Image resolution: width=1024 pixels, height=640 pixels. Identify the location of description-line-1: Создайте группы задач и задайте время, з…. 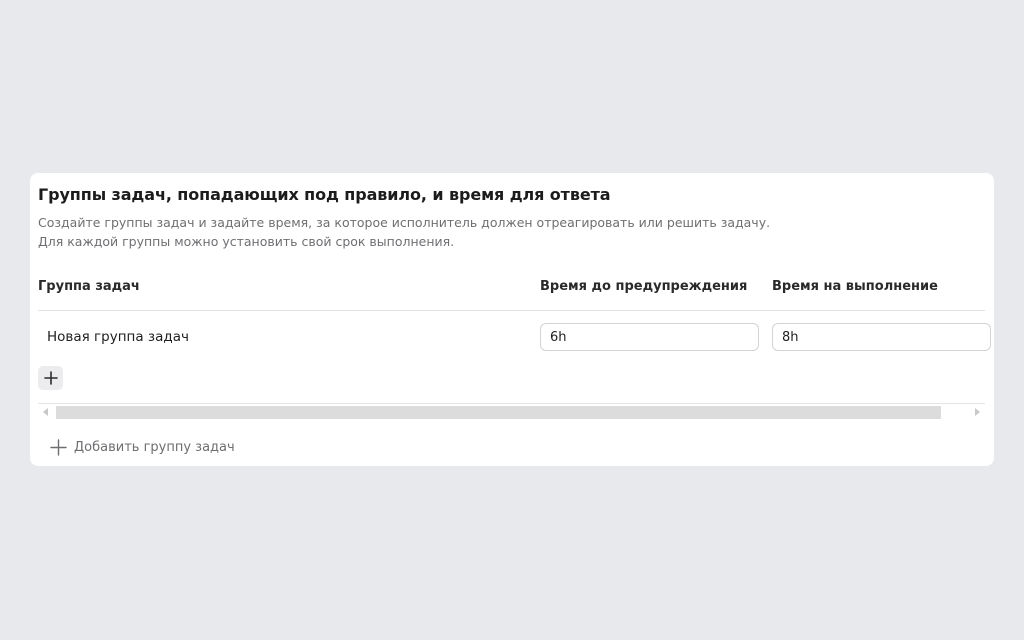
(404, 222).